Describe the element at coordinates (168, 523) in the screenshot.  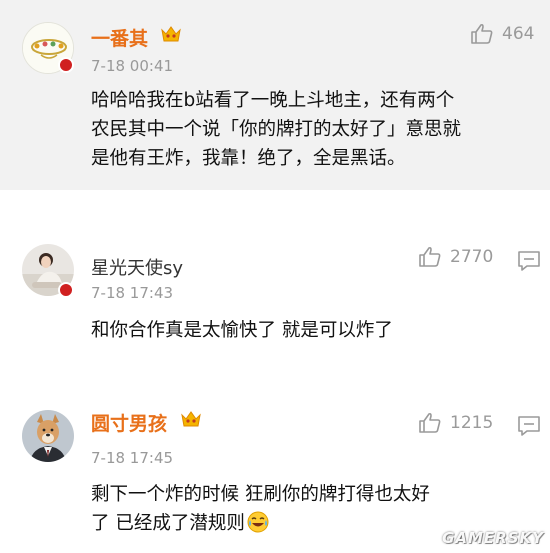
I see `comment-line: 了 已经成了潜规则` at that location.